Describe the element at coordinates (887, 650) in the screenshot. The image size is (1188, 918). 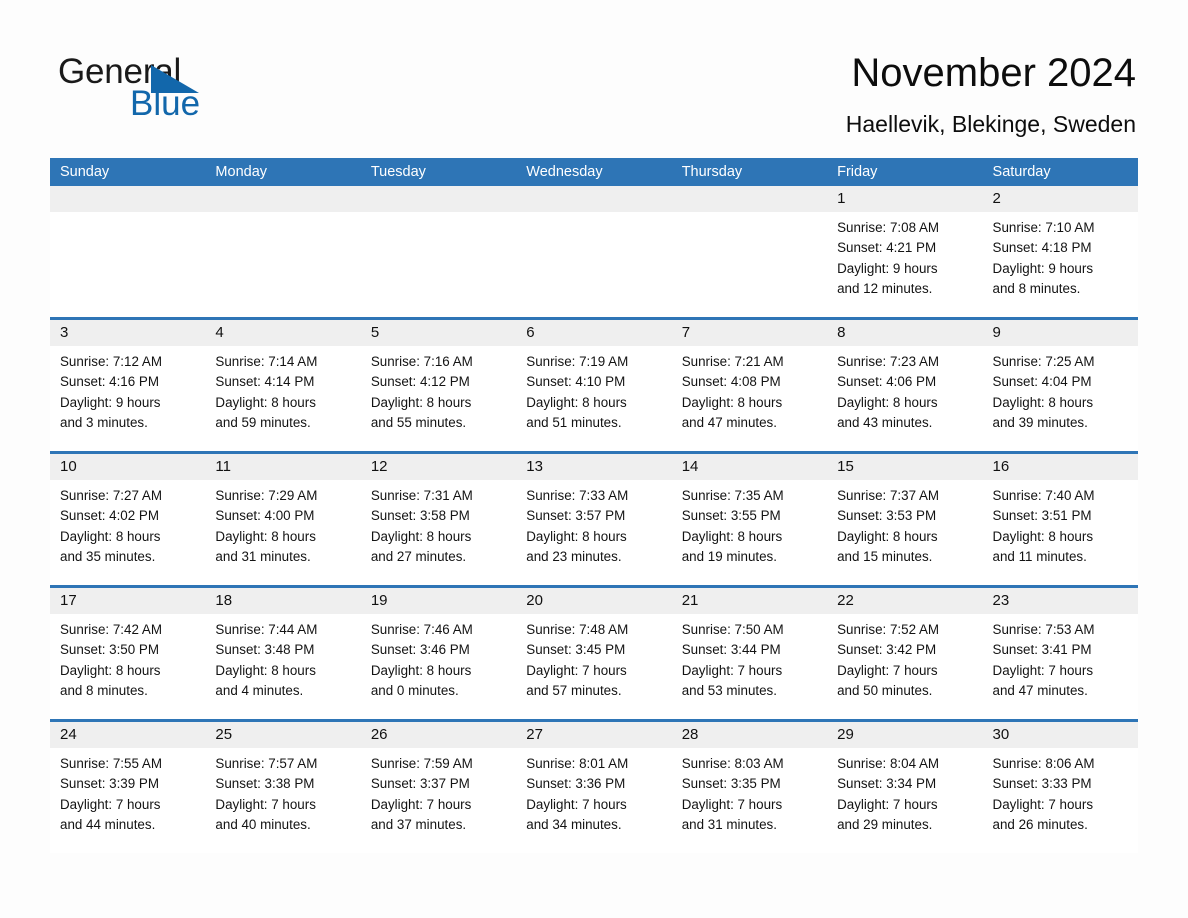
I see `day-detail-line: Sunset: 3:42 PM` at that location.